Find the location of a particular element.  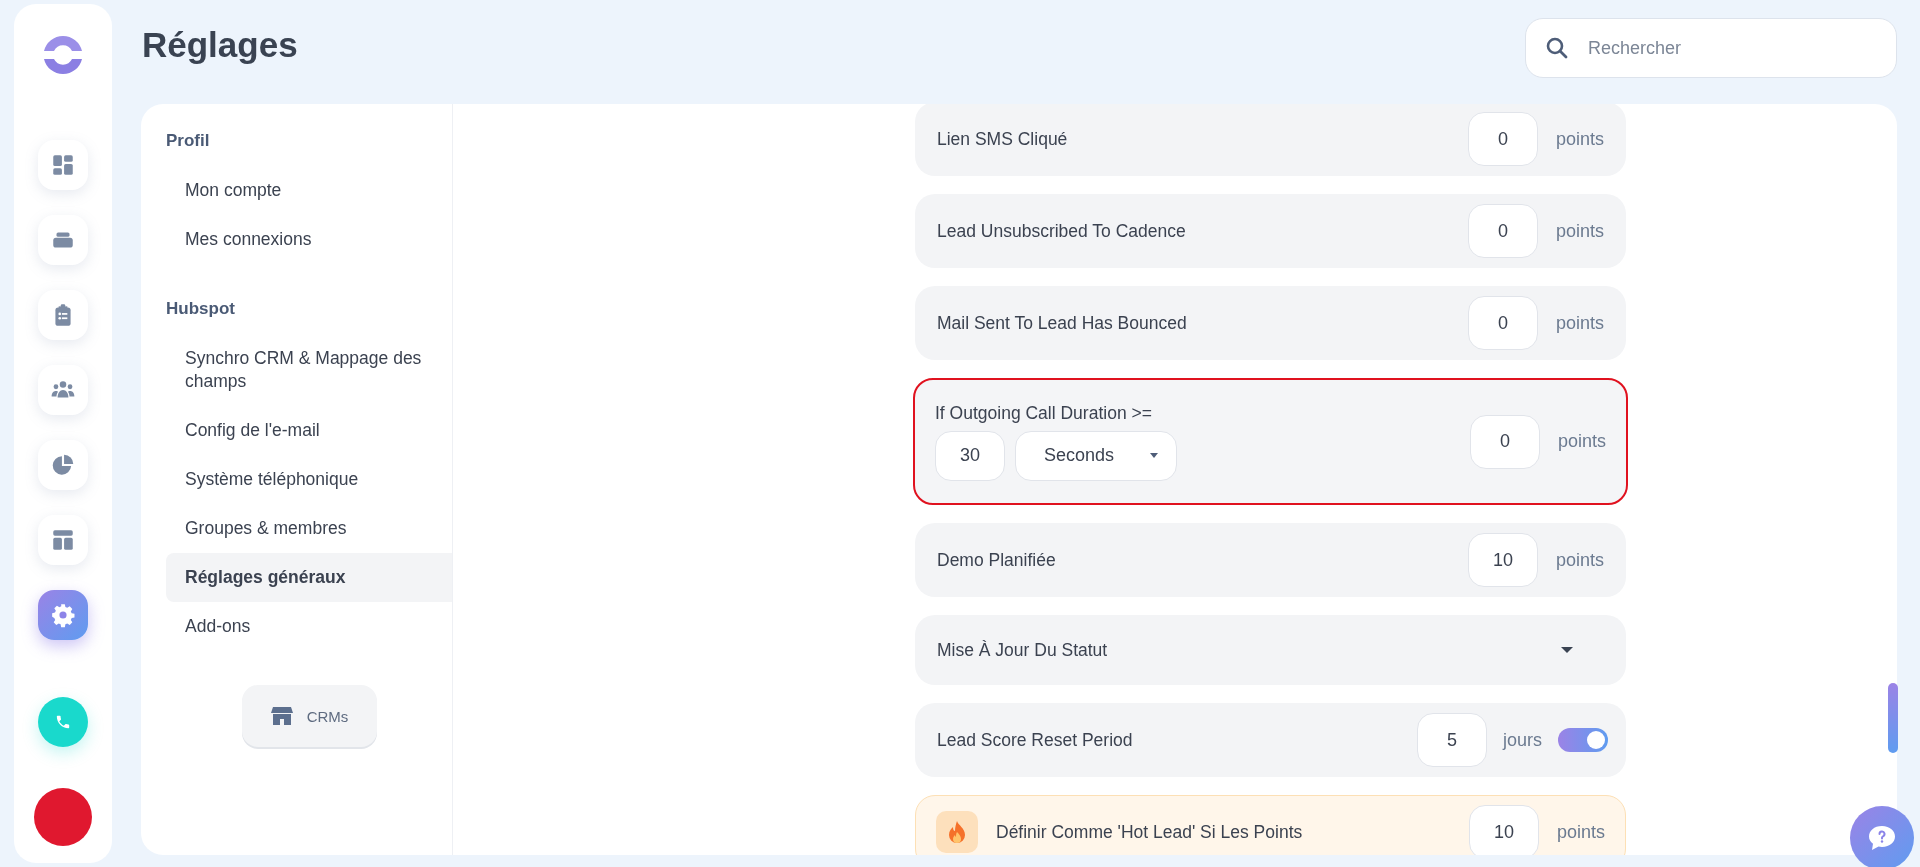

number-input: 30 is located at coordinates (970, 455).